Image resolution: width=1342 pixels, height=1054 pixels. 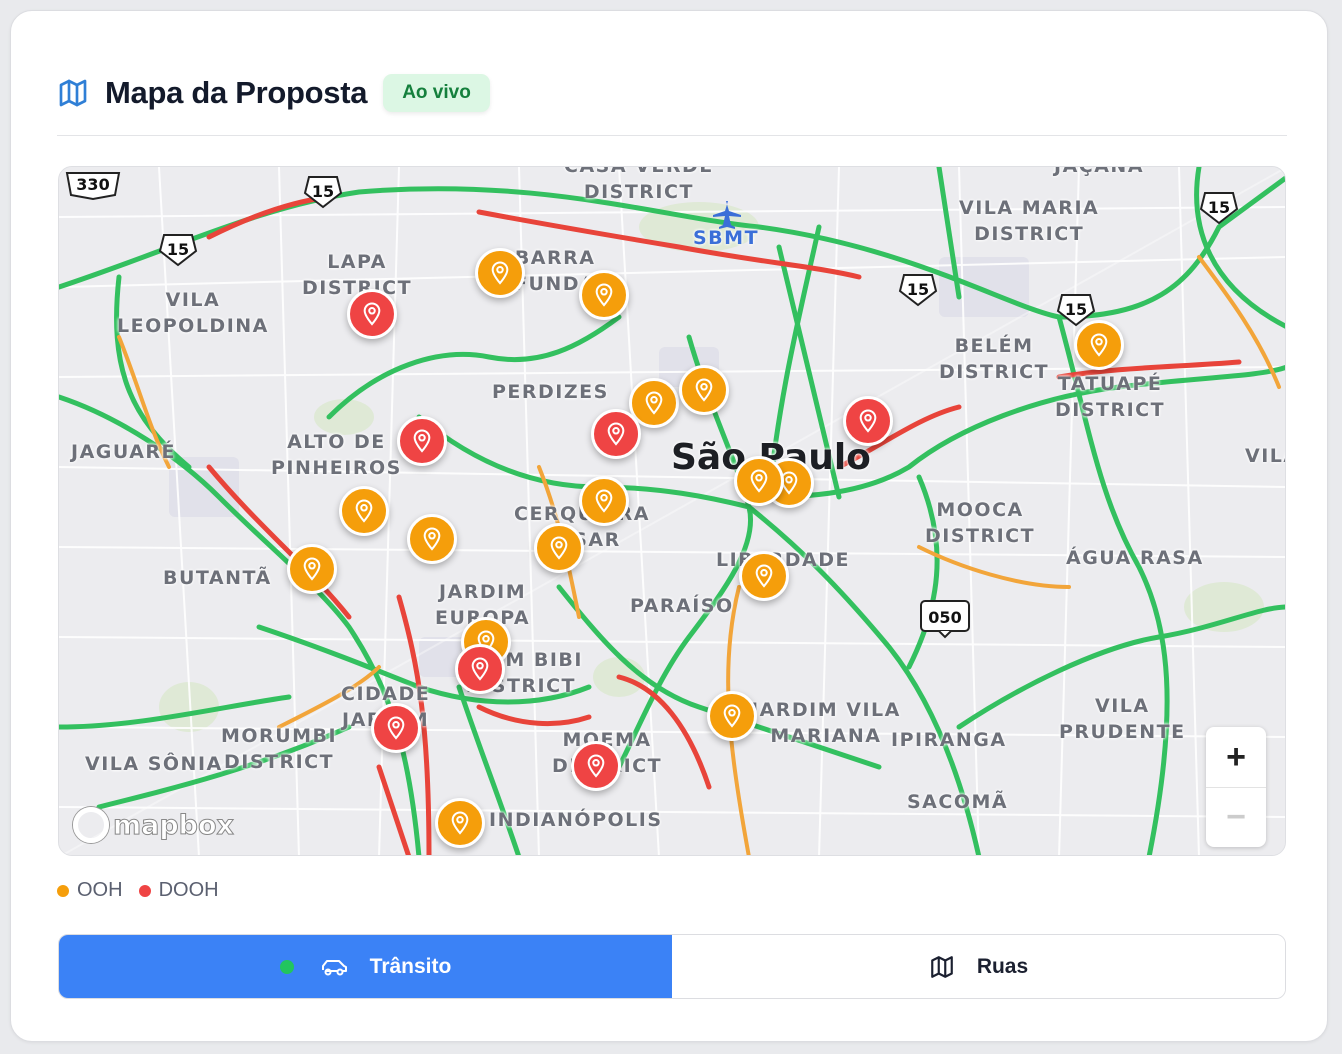 I want to click on page-title: Mapa da Proposta, so click(x=236, y=92).